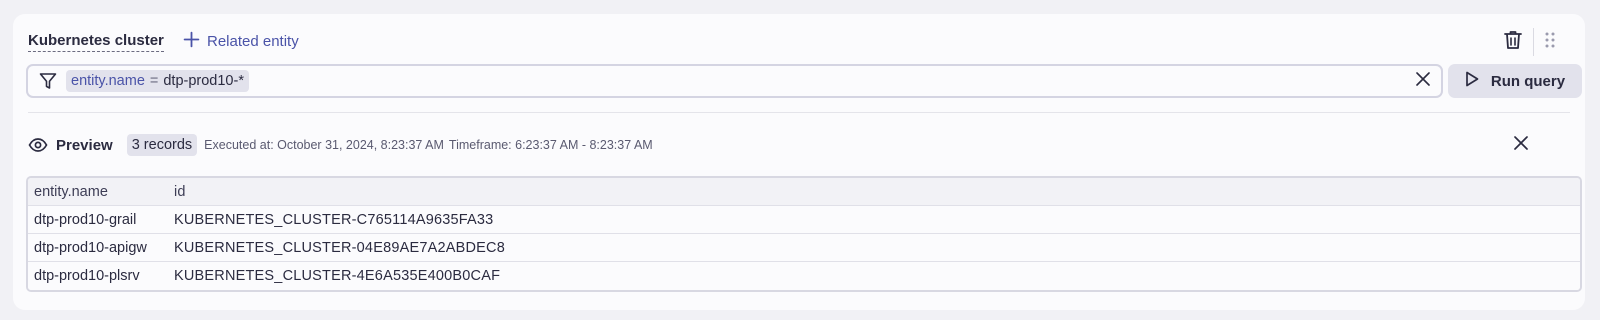 The width and height of the screenshot is (1600, 320). I want to click on close-preview-button, so click(1521, 145).